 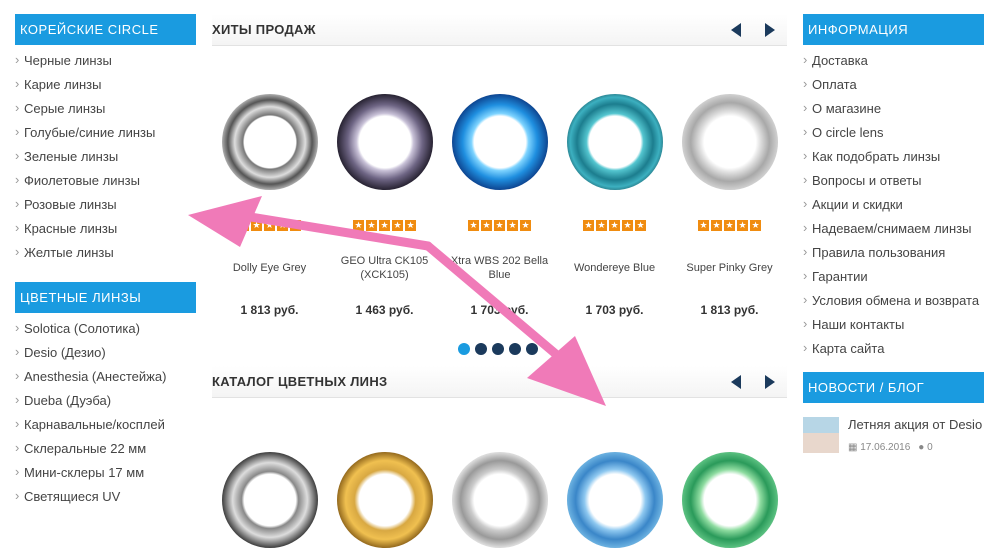 I want to click on product-card: ★ ★ ★ ★ ★ Xtra WBS 202 Bella Blue 1 703 руб., so click(x=499, y=205).